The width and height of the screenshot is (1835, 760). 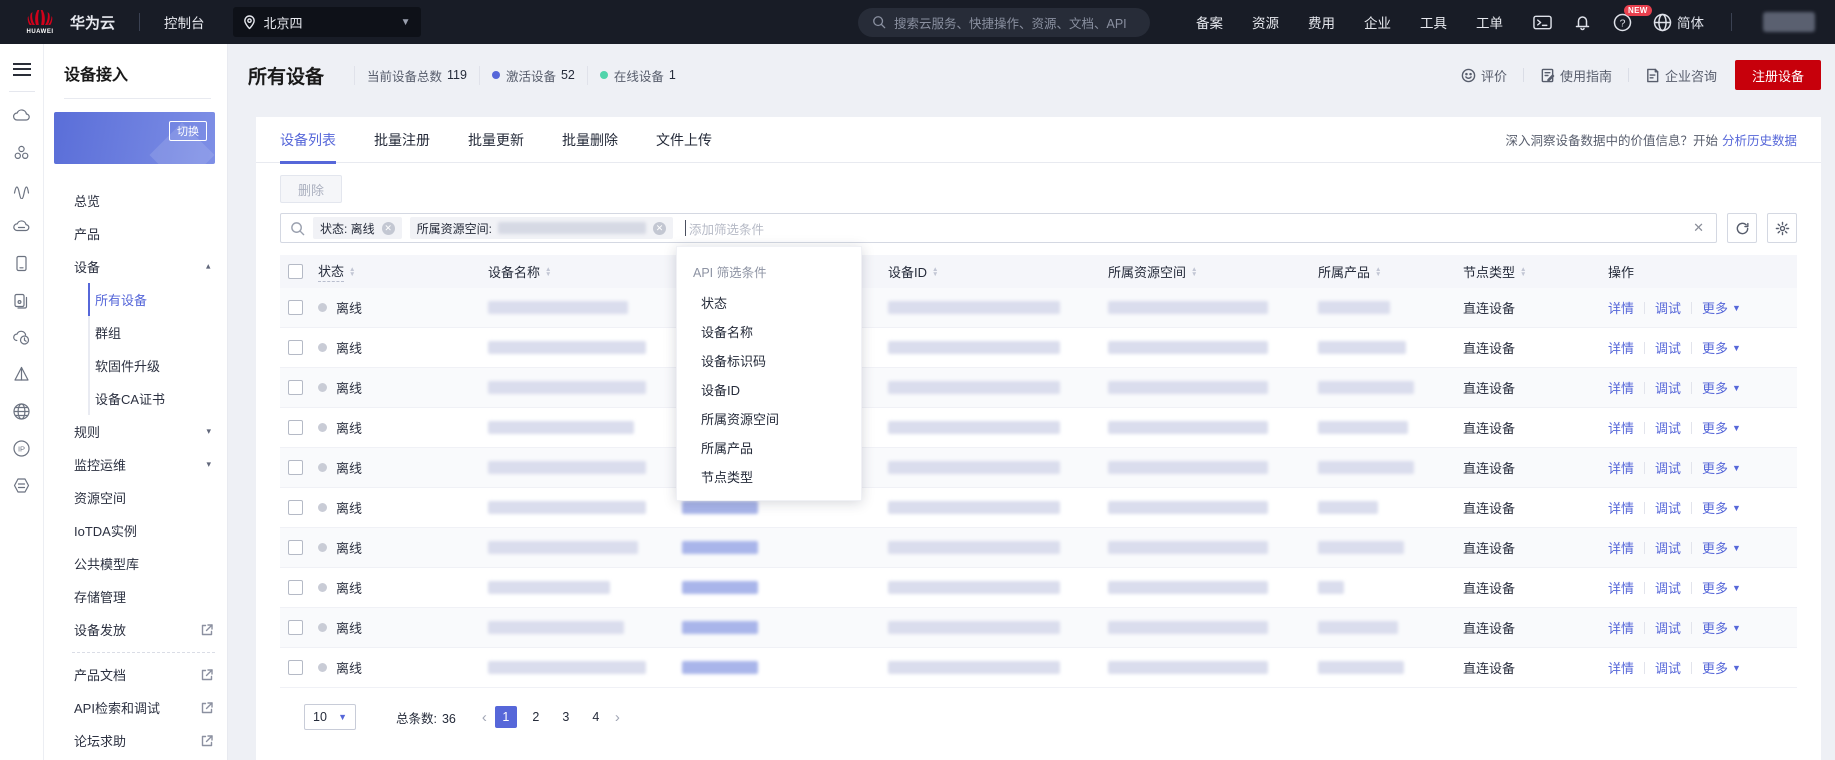 What do you see at coordinates (998, 228) in the screenshot?
I see `filter-search-bar: 状态: 离线 ✕ 所属资源空间: ✕ 添加筛选条件 ✕` at bounding box center [998, 228].